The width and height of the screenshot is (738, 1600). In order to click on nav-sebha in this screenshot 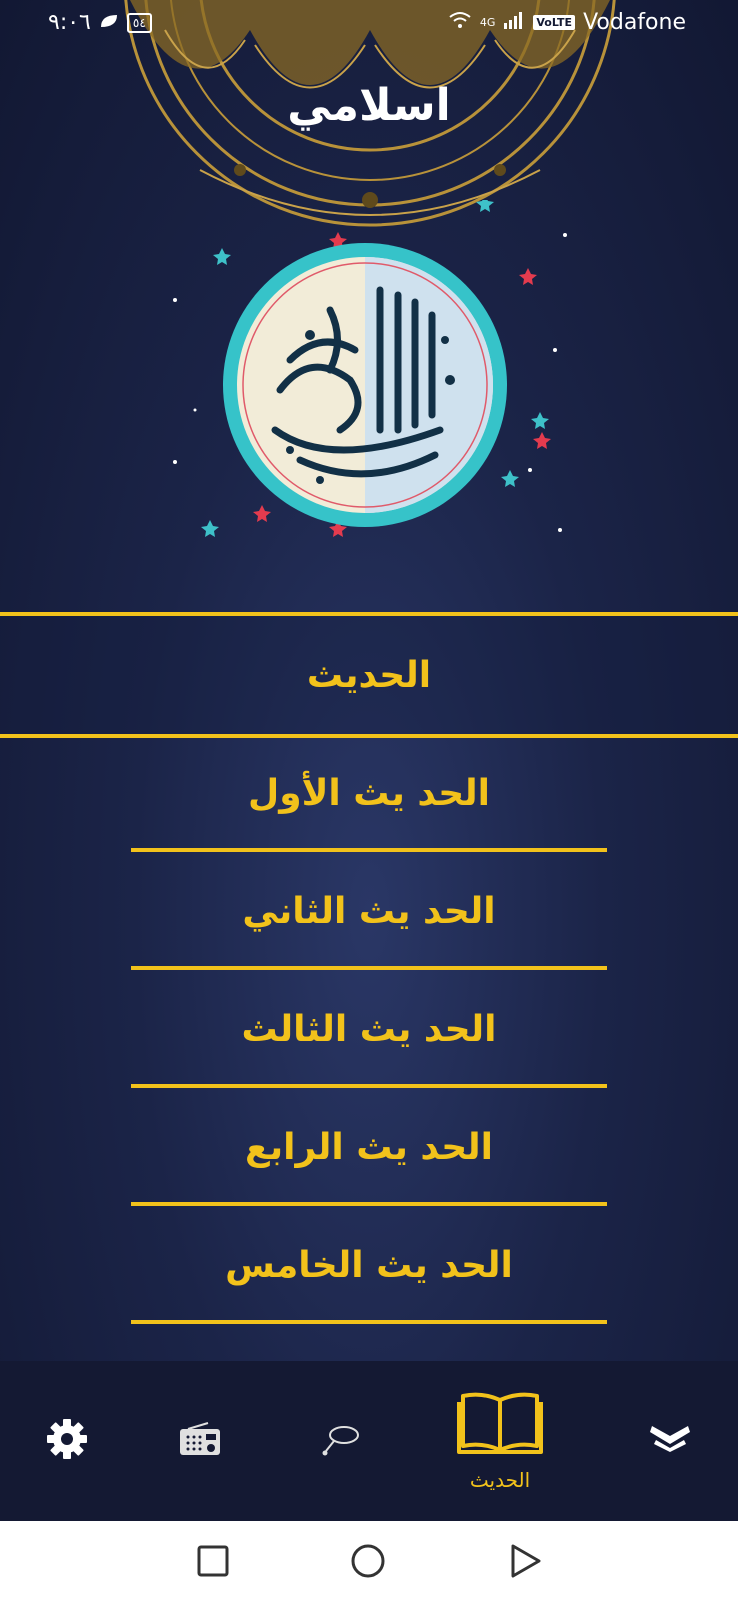, I will do `click(340, 1441)`.